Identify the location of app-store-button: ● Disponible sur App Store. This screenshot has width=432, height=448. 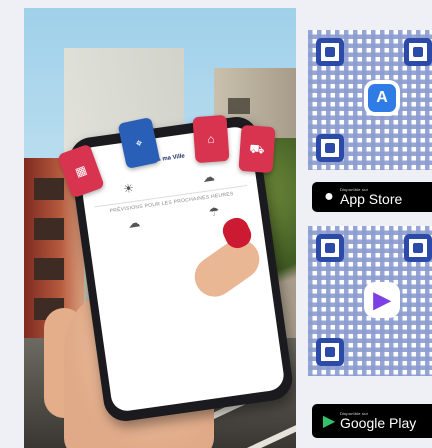
(372, 197).